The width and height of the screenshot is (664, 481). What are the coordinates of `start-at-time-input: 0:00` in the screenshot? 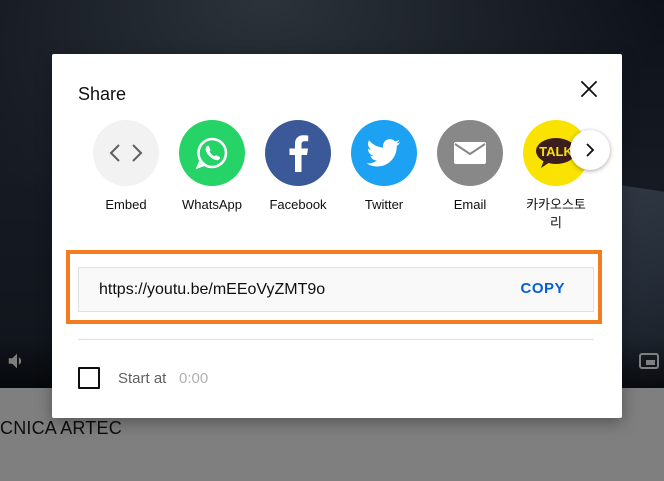 It's located at (193, 378).